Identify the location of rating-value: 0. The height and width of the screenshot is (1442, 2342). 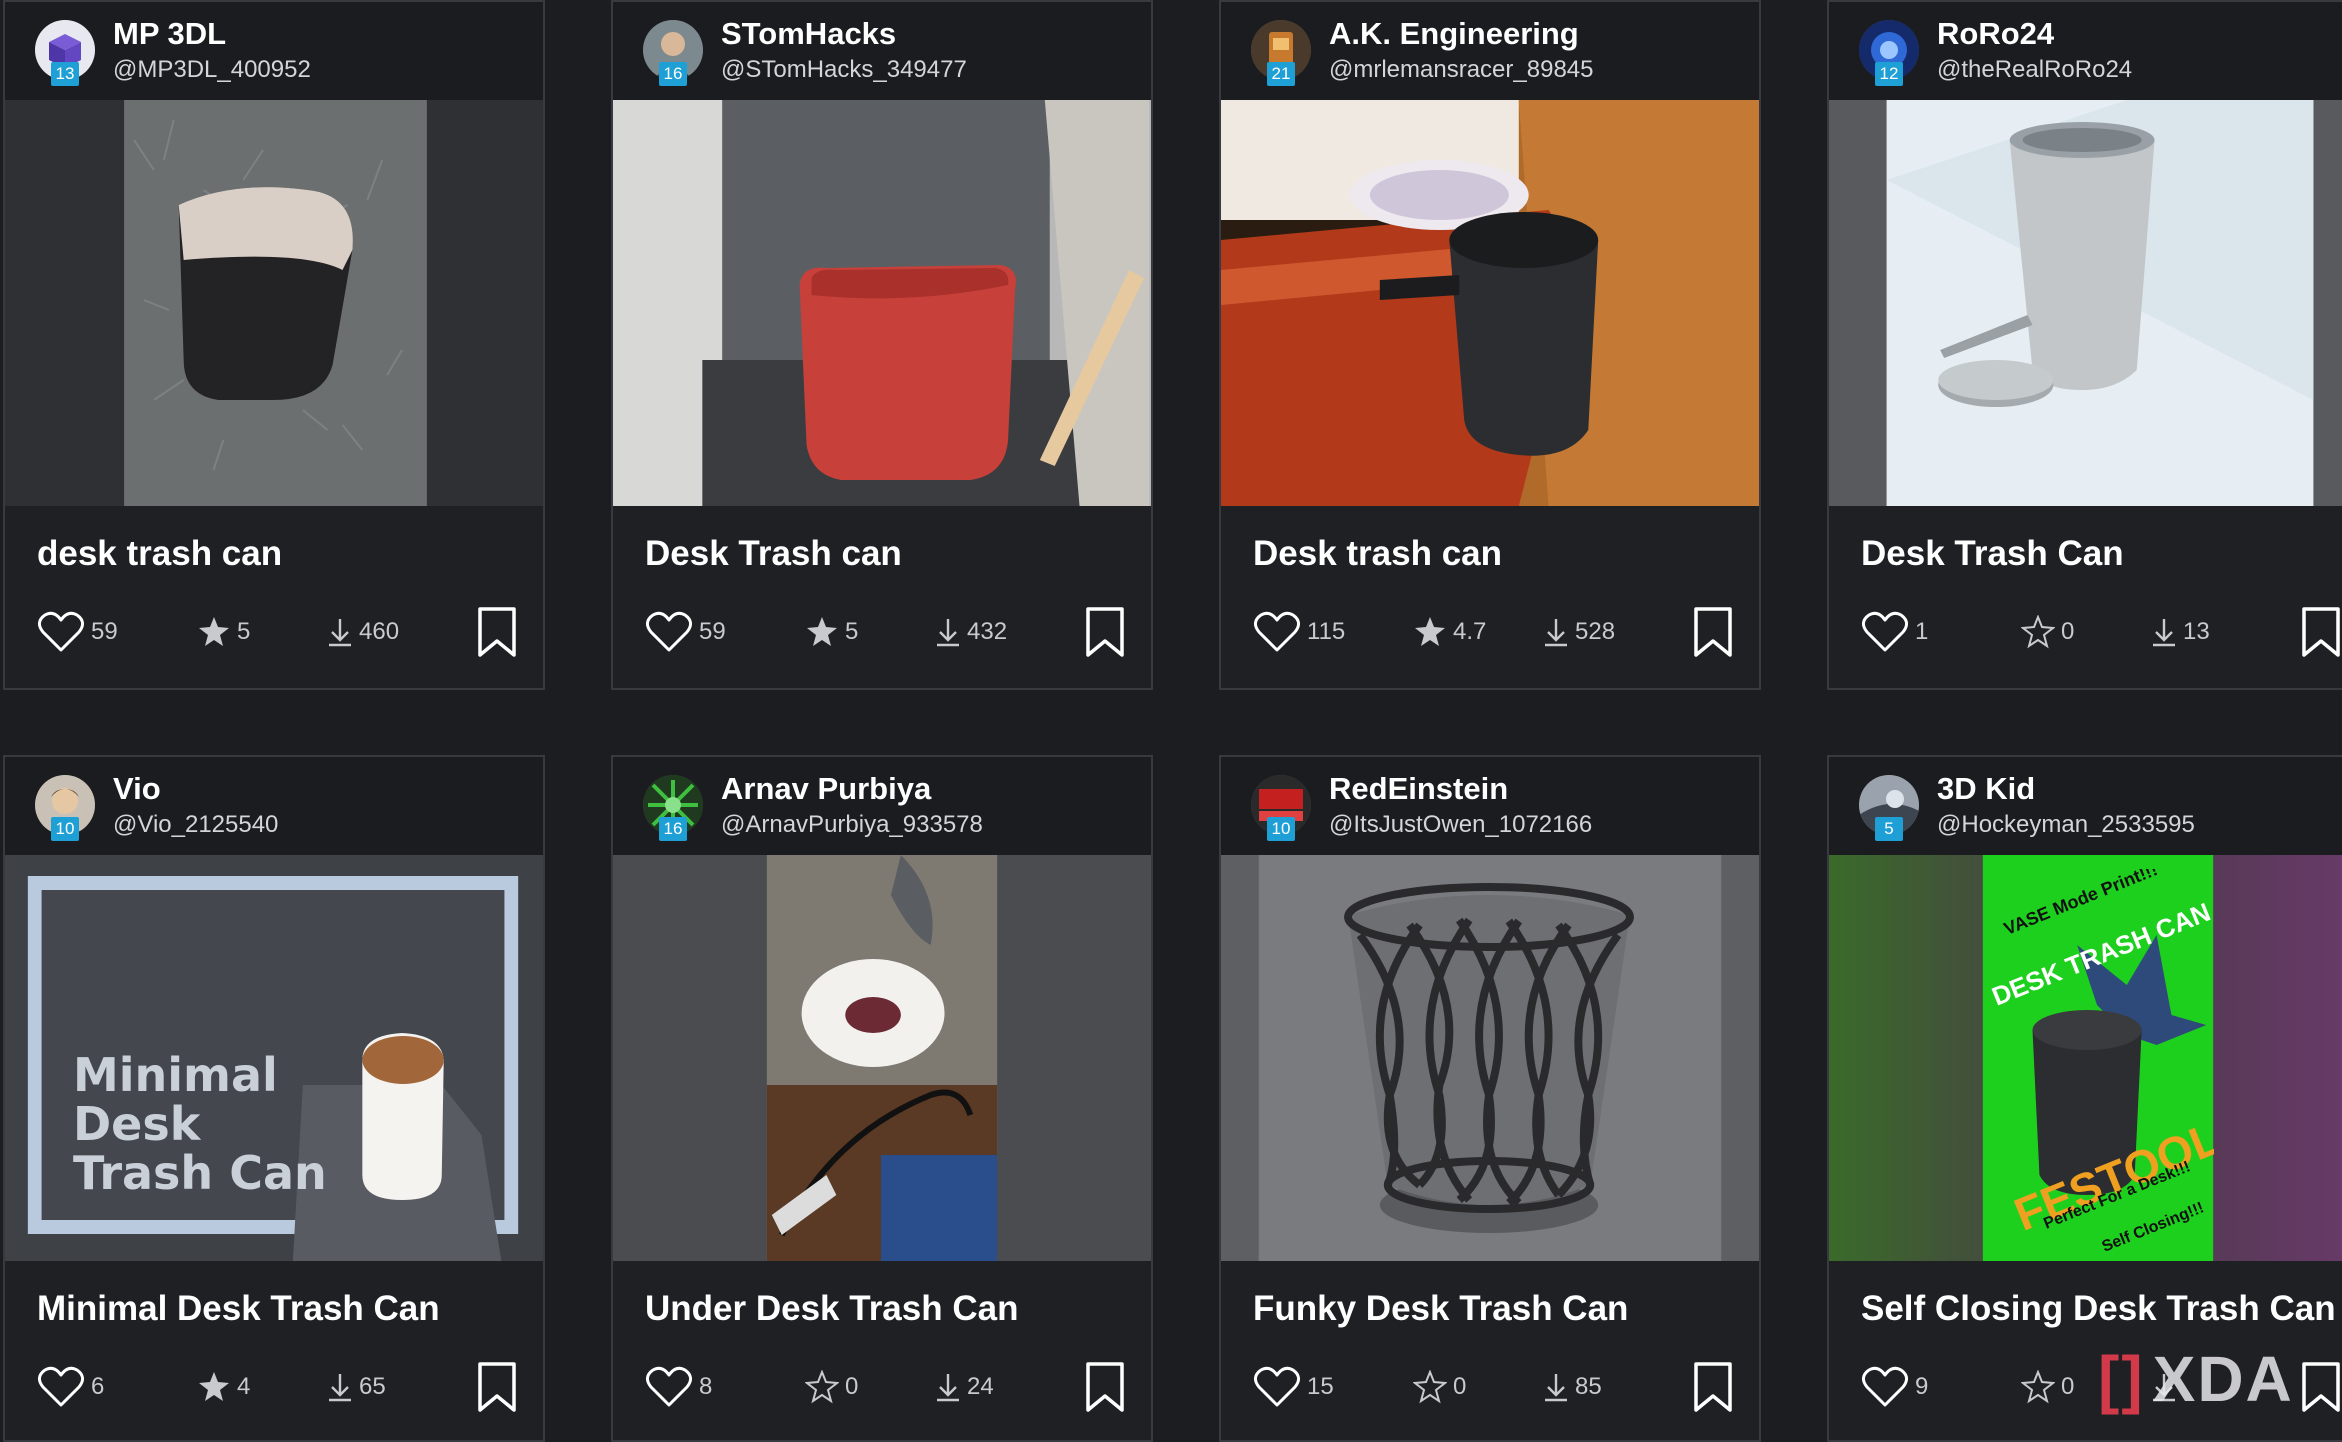
(852, 1386).